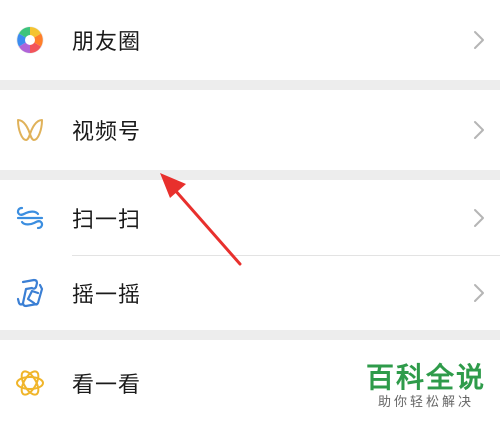 The width and height of the screenshot is (500, 425). I want to click on menu-item-label: 扫一扫, so click(107, 220).